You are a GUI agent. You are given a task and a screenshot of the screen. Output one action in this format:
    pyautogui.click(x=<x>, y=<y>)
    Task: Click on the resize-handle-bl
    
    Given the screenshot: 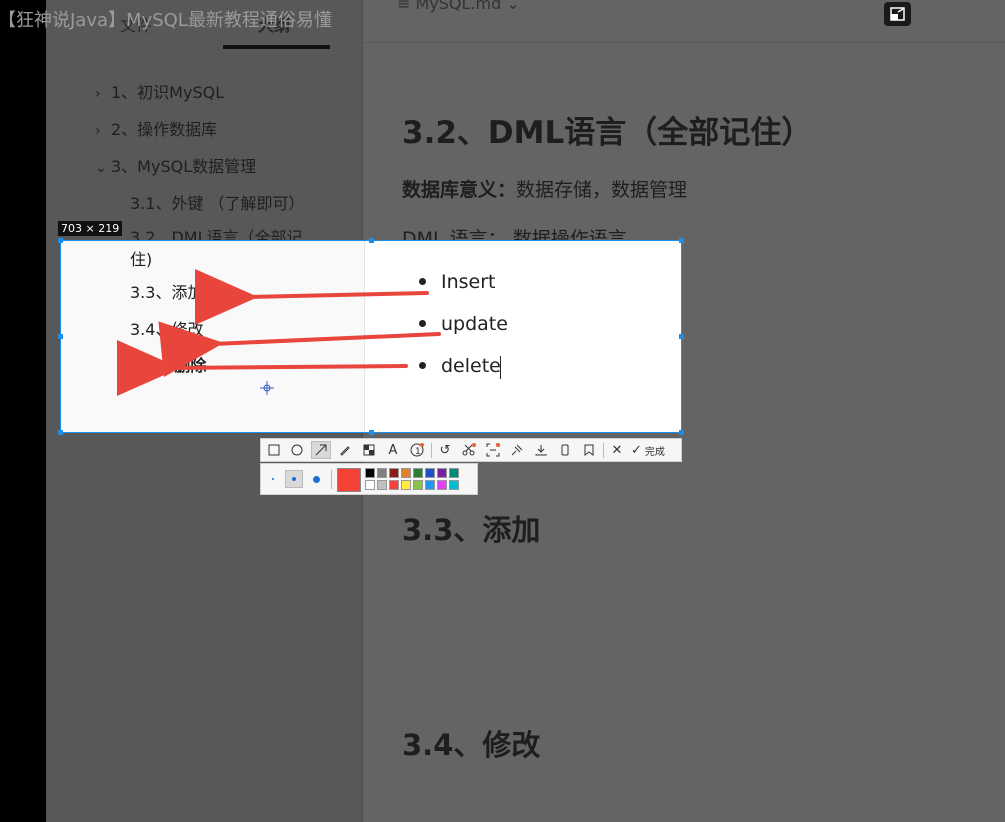 What is the action you would take?
    pyautogui.click(x=60, y=432)
    